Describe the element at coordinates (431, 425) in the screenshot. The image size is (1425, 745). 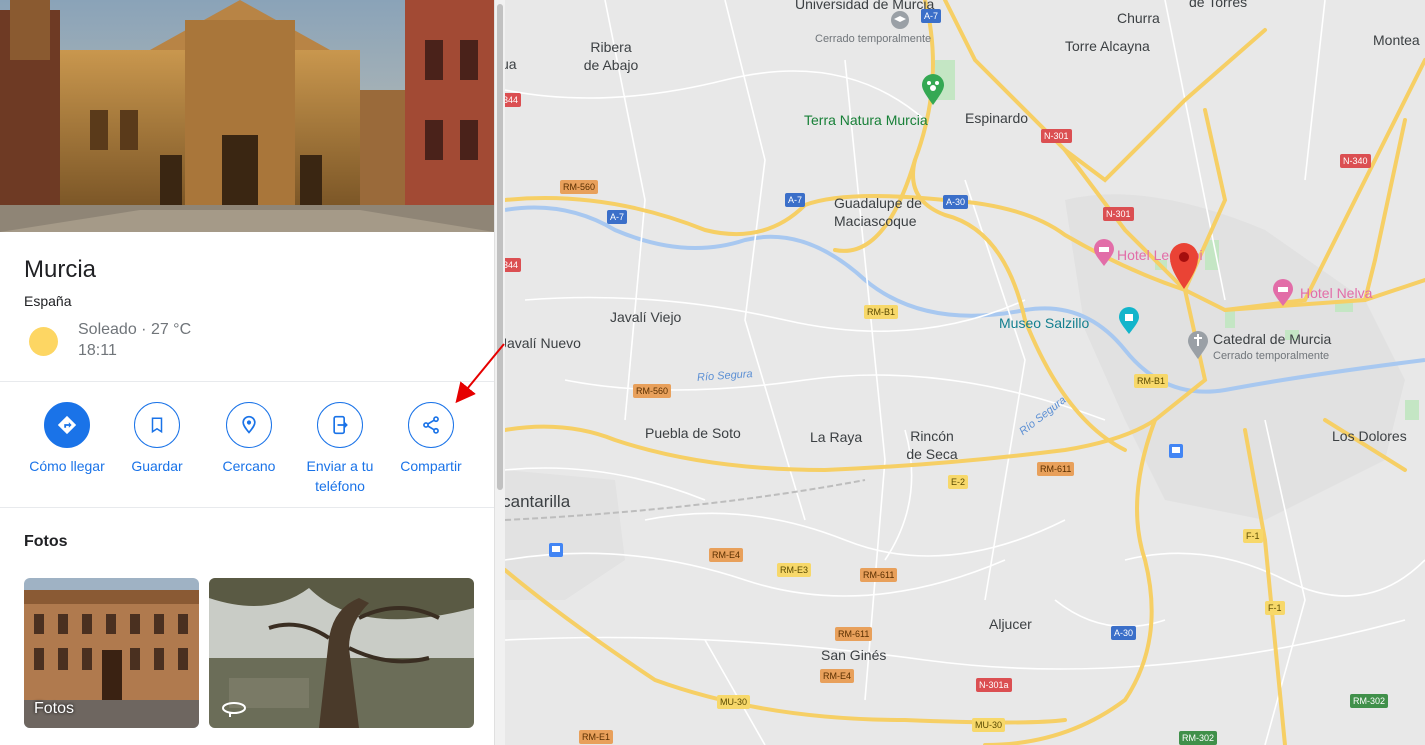
I see `share-icon` at that location.